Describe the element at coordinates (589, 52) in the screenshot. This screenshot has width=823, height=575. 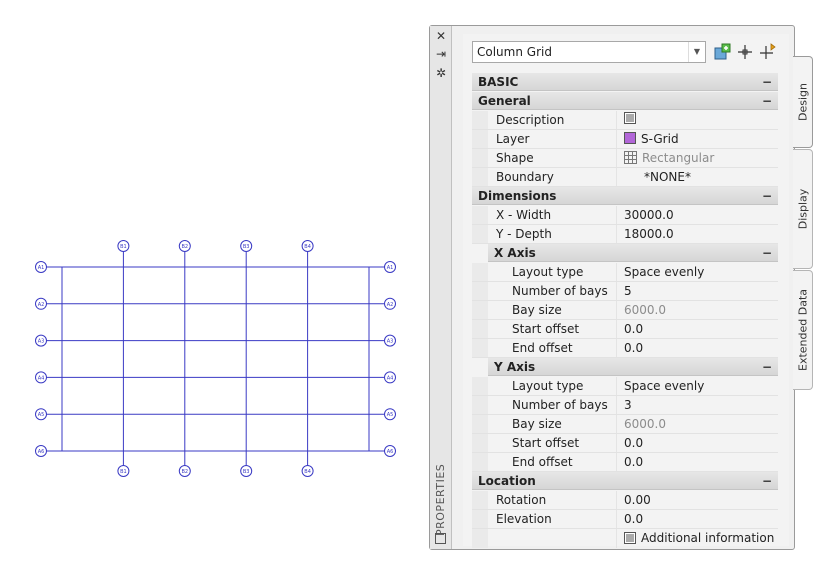
I see `object-type-dropdown: Column Grid ▼` at that location.